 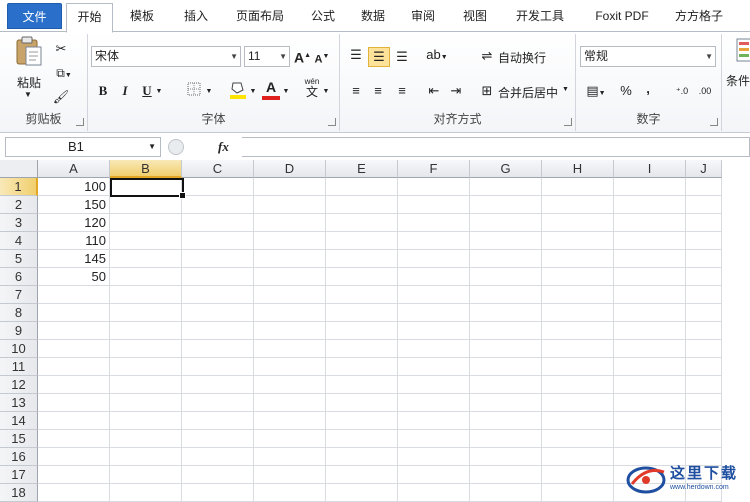 What do you see at coordinates (290, 241) in the screenshot?
I see `cell-D4` at bounding box center [290, 241].